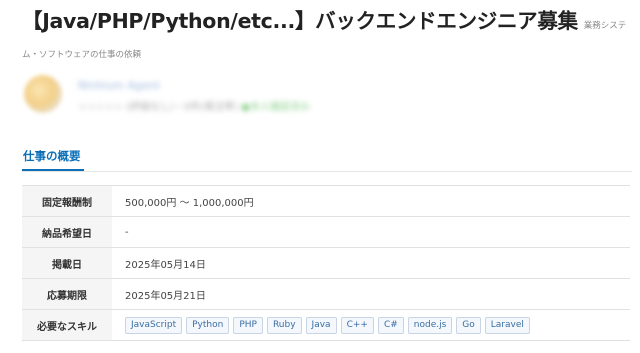 The height and width of the screenshot is (353, 640). What do you see at coordinates (430, 325) in the screenshot?
I see `skill-tag: node.js` at bounding box center [430, 325].